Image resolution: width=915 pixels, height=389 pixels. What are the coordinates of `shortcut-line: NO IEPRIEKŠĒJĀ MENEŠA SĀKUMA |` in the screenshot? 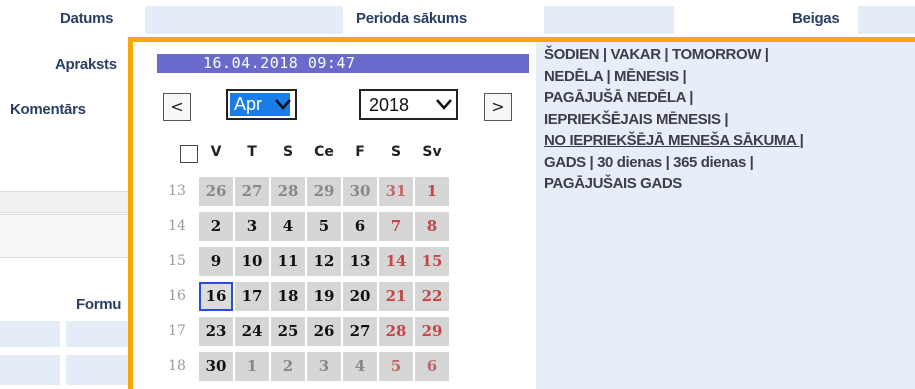 It's located at (674, 140).